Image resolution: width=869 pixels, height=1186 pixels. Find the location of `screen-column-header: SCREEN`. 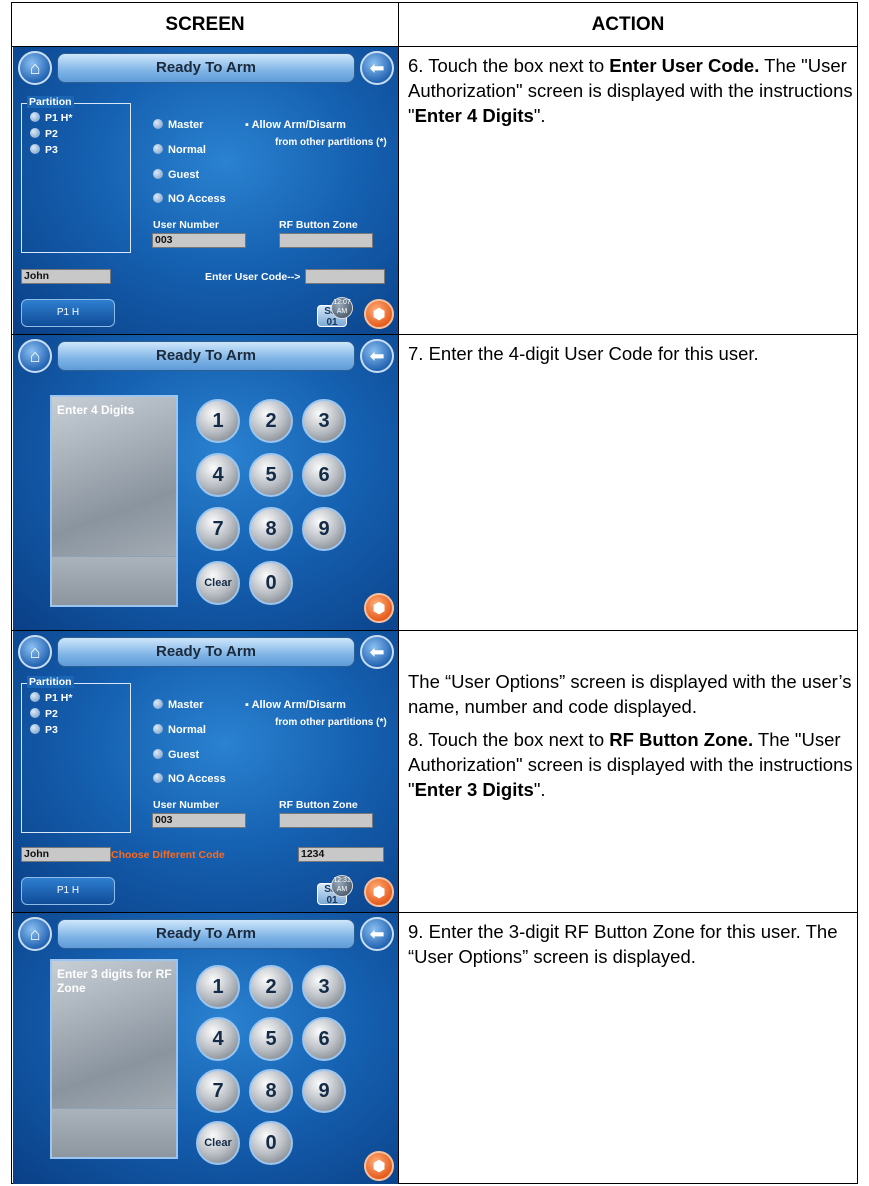

screen-column-header: SCREEN is located at coordinates (205, 24).